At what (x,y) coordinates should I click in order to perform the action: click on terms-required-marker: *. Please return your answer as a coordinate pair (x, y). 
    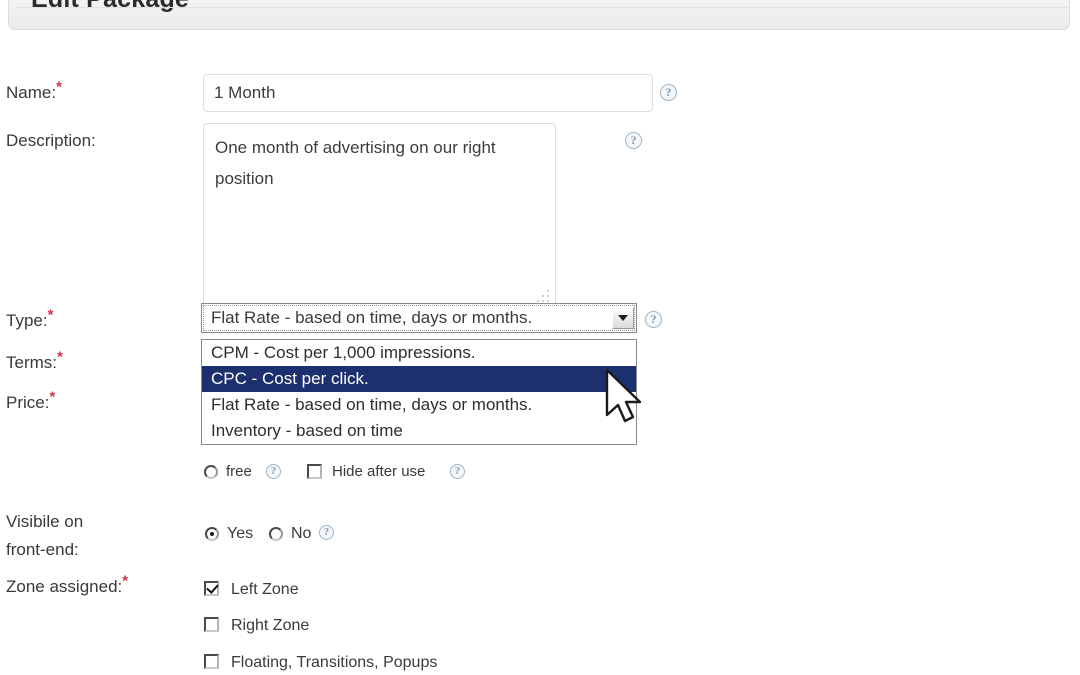
    Looking at the image, I should click on (60, 357).